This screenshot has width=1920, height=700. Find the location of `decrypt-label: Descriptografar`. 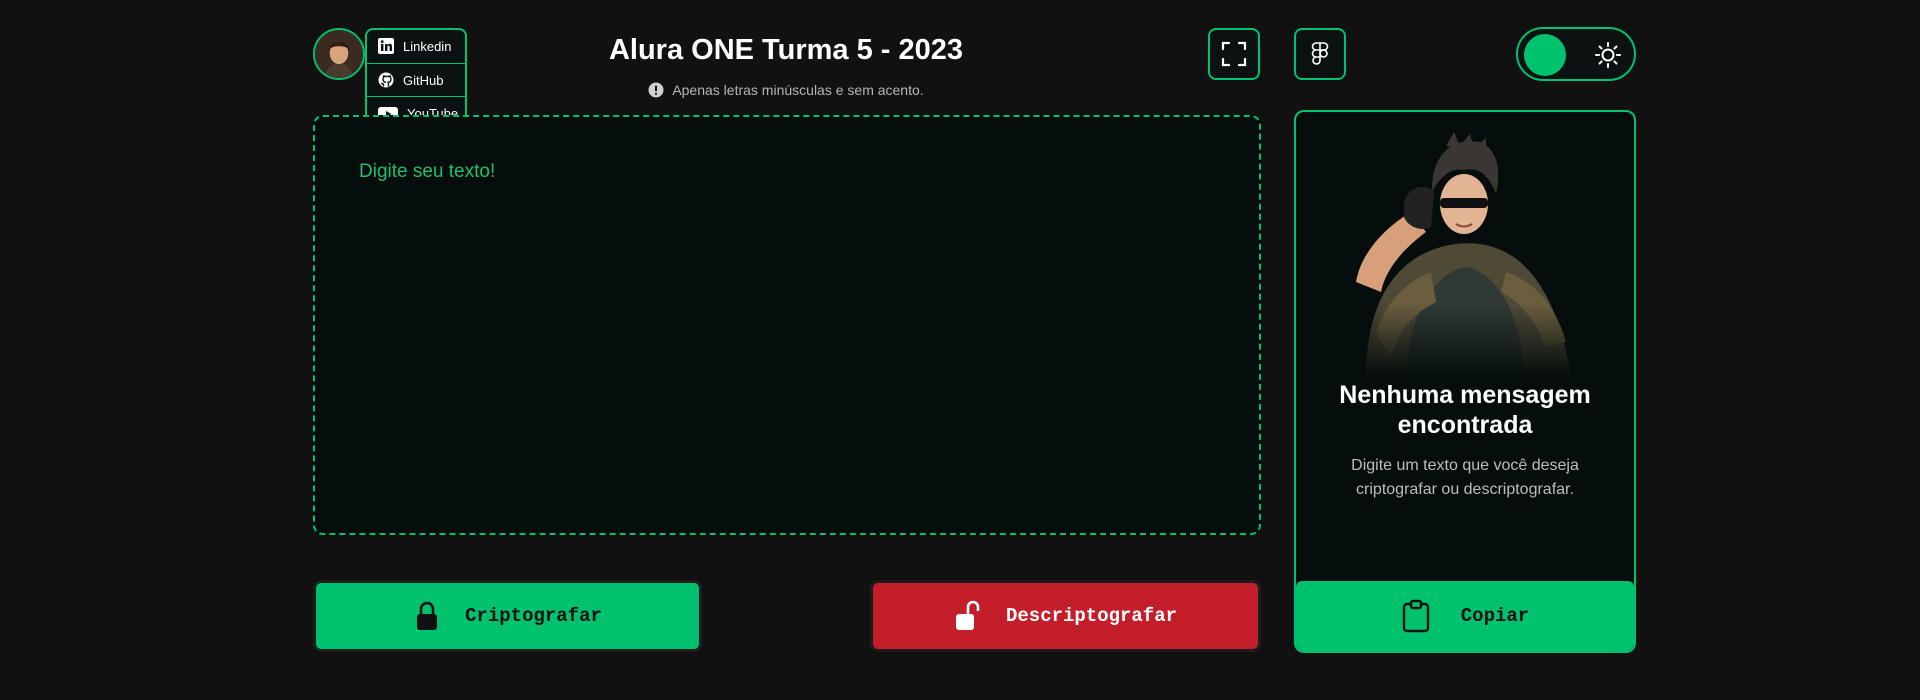

decrypt-label: Descriptografar is located at coordinates (1091, 616).